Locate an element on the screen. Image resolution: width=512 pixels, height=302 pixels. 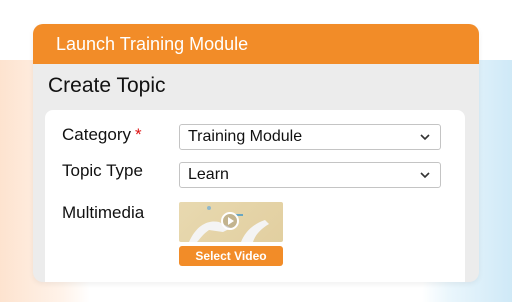
window-title: Launch Training Module is located at coordinates (152, 43).